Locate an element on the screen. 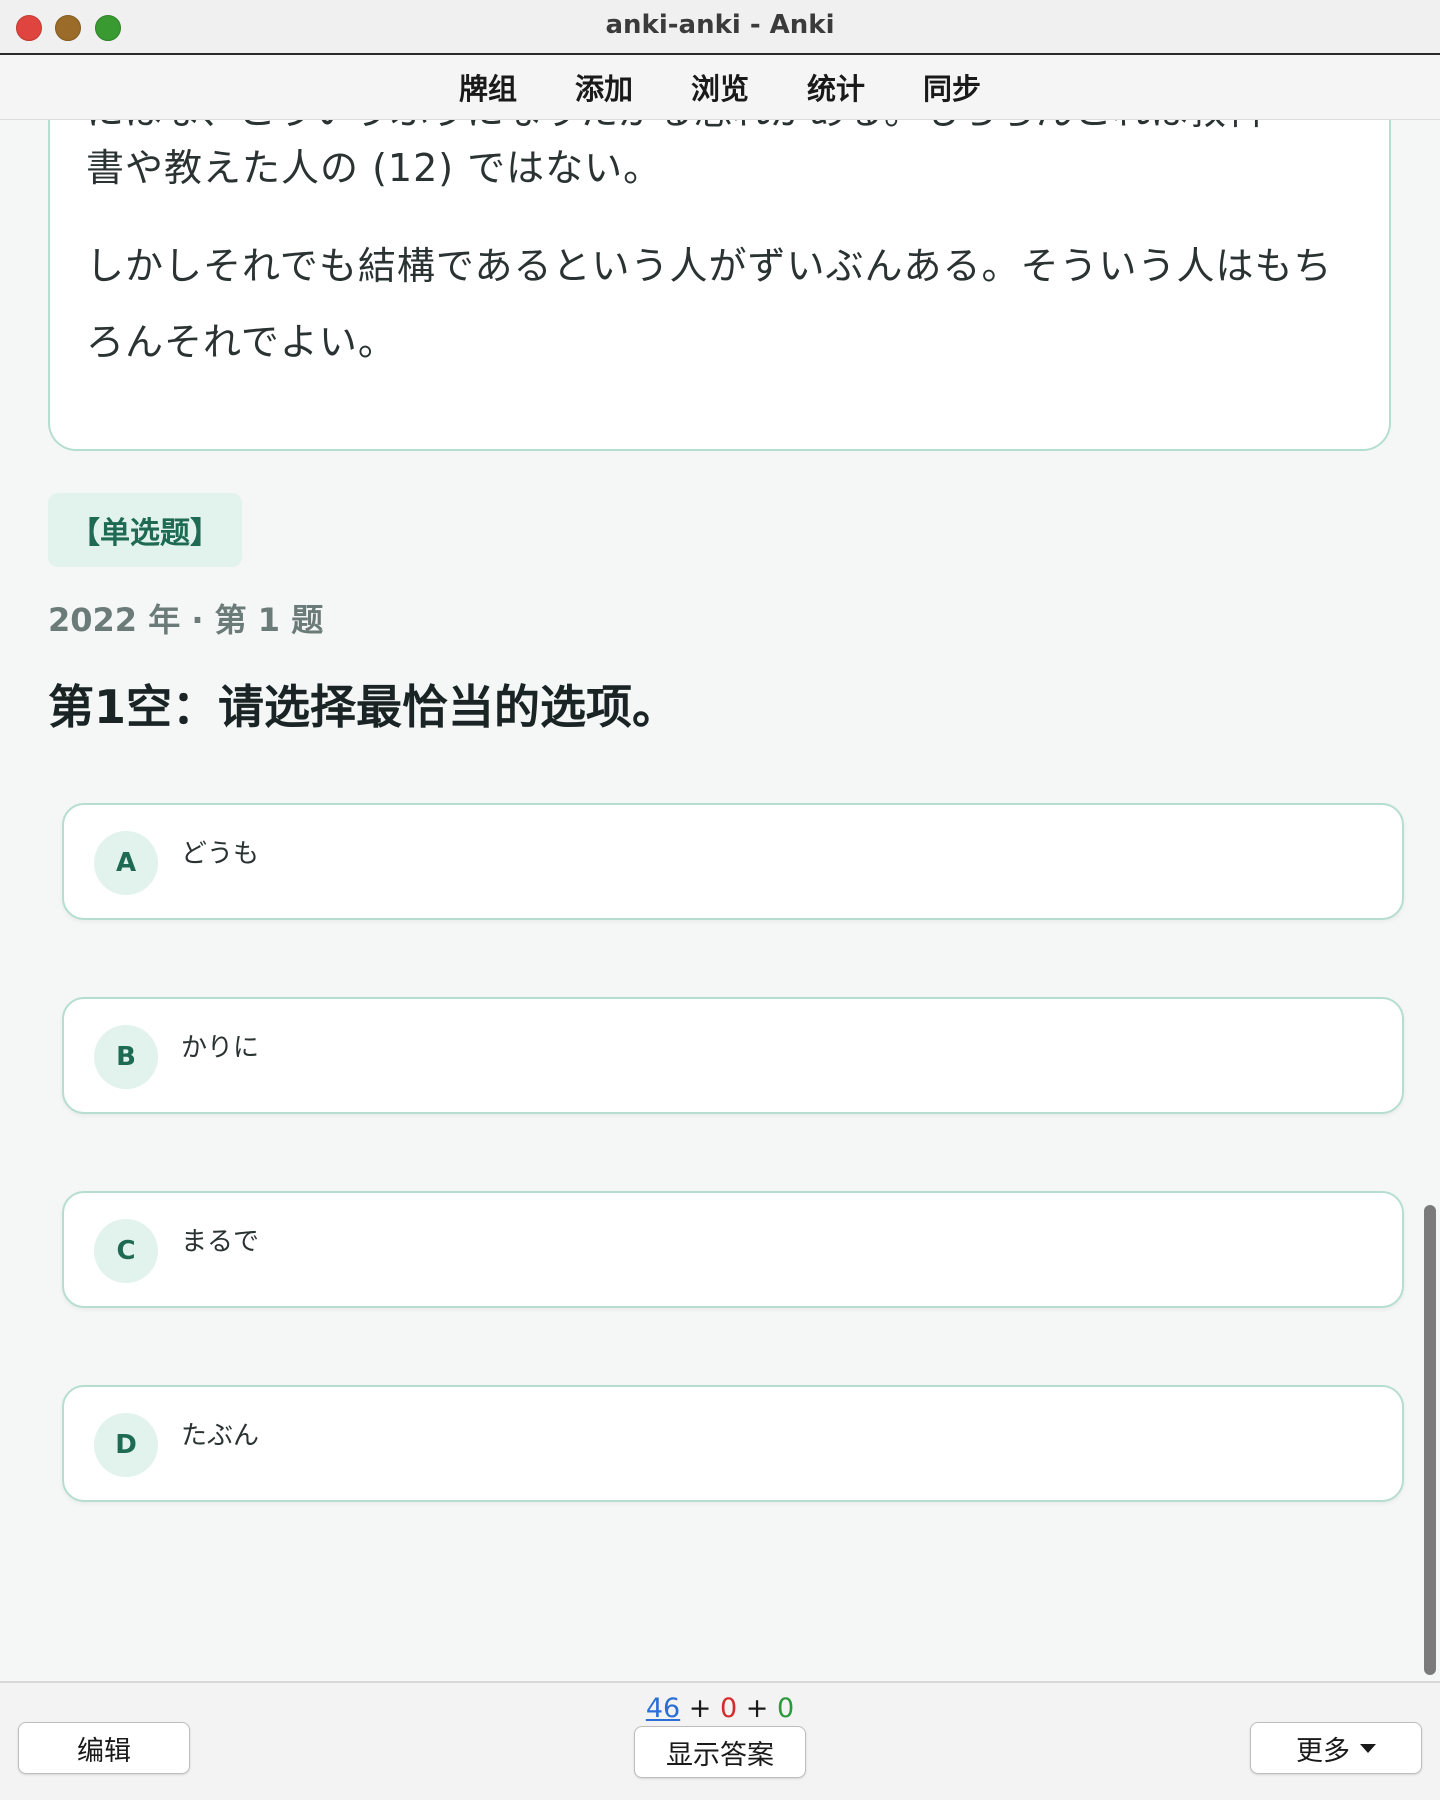  option-letter-badge: A is located at coordinates (126, 863).